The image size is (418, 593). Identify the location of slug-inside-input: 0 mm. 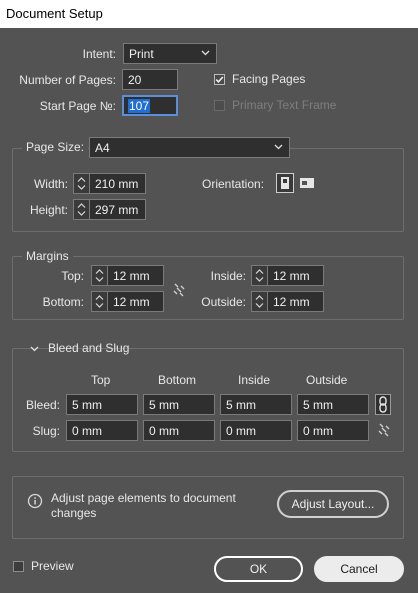
(256, 430).